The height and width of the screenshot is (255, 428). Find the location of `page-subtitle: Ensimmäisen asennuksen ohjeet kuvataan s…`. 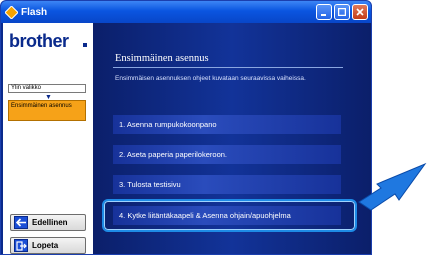

page-subtitle: Ensimmäisen asennuksen ohjeet kuvataan s… is located at coordinates (210, 78).